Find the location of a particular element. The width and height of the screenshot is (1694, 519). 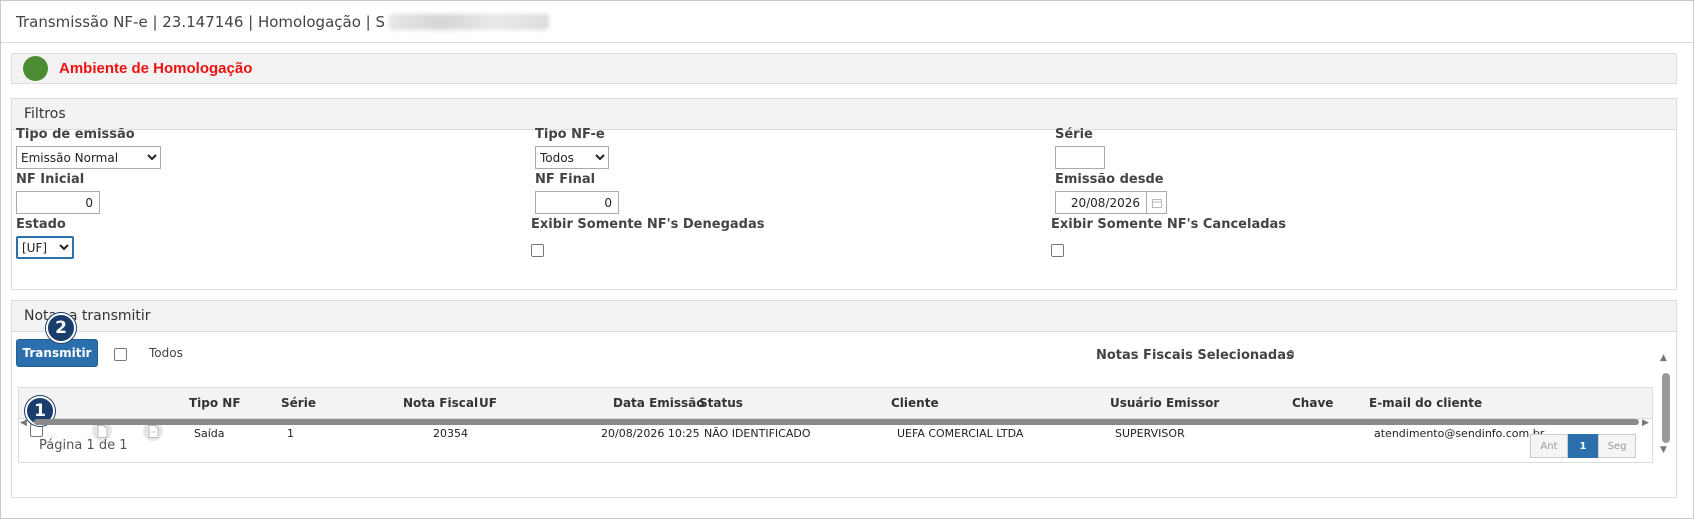

selected-count-label: Notas Fiscais Selecionadas is located at coordinates (1195, 355).